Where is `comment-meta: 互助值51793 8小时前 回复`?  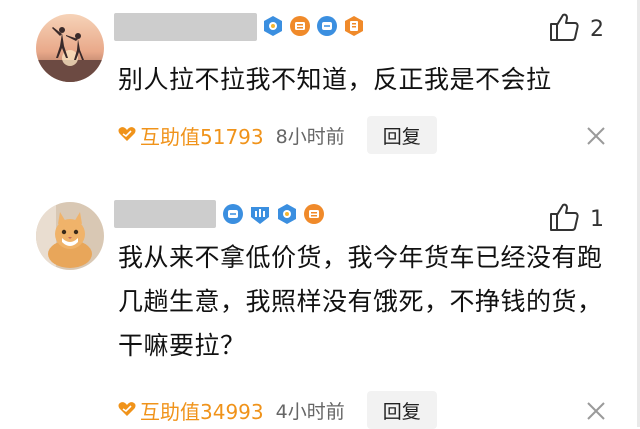
comment-meta: 互助值51793 8小时前 回复 is located at coordinates (277, 135).